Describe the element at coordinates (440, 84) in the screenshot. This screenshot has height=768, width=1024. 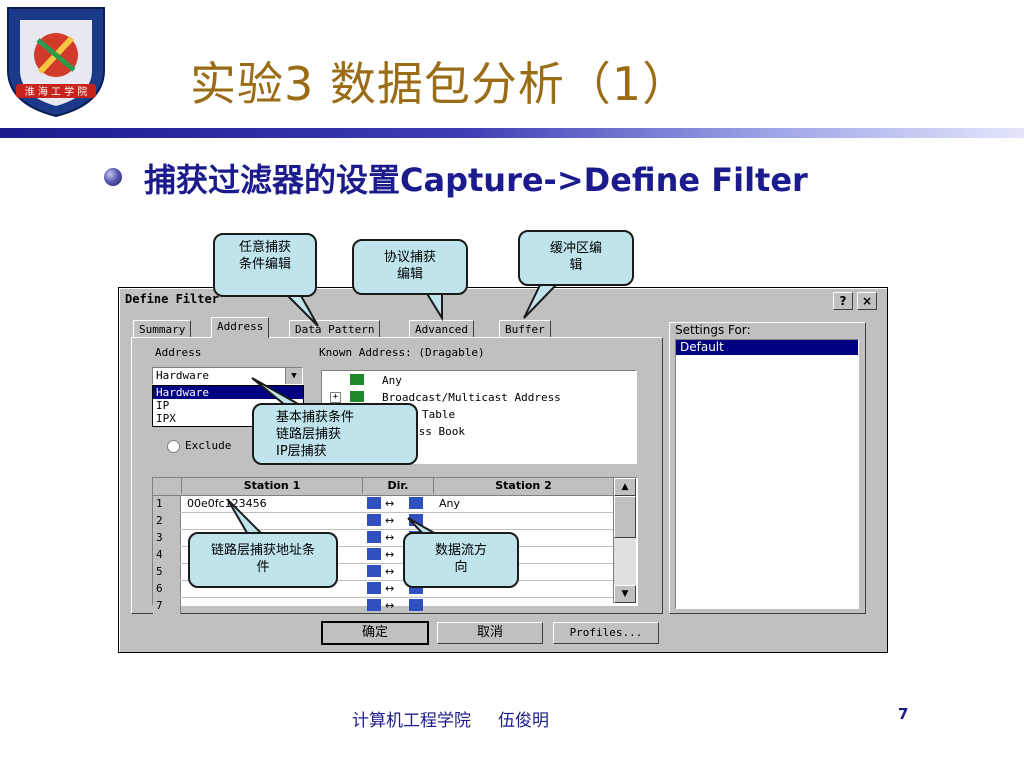
I see `slide-title: 实验3 数据包分析（1）` at that location.